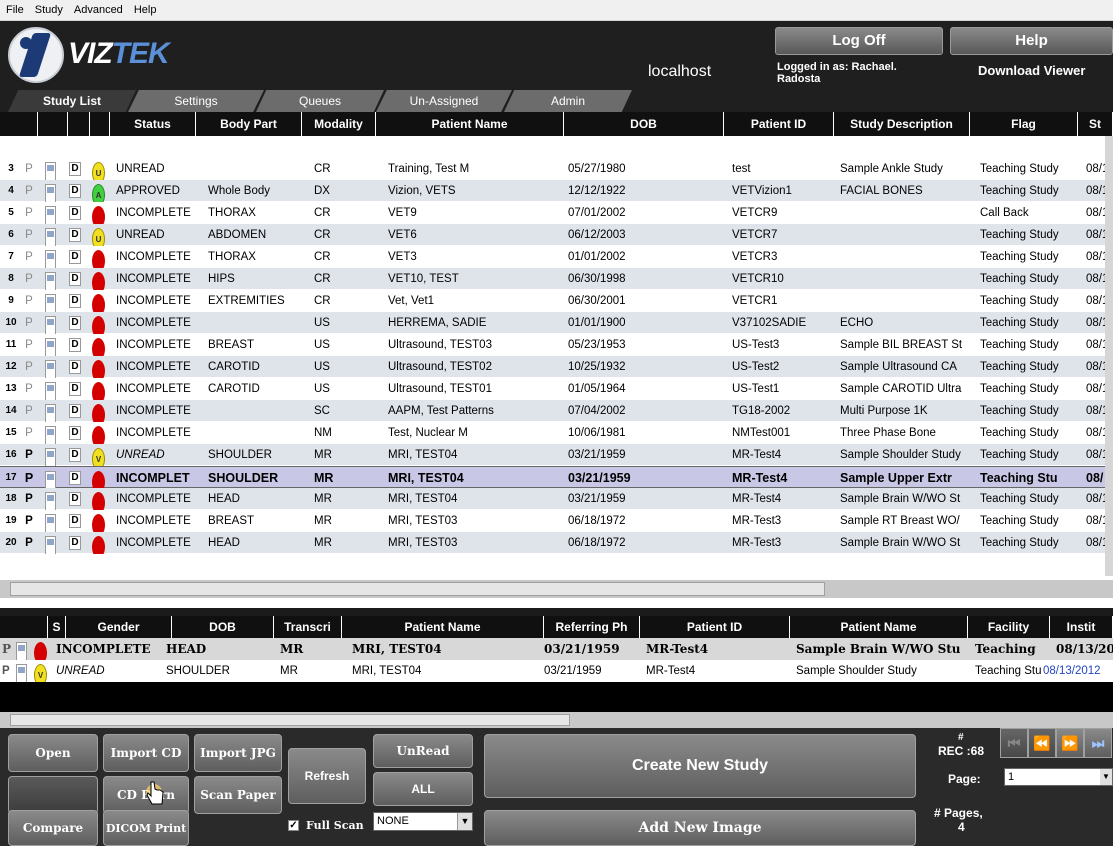 The width and height of the screenshot is (1113, 846). I want to click on tab-un-assigned: Un-Assigned, so click(444, 101).